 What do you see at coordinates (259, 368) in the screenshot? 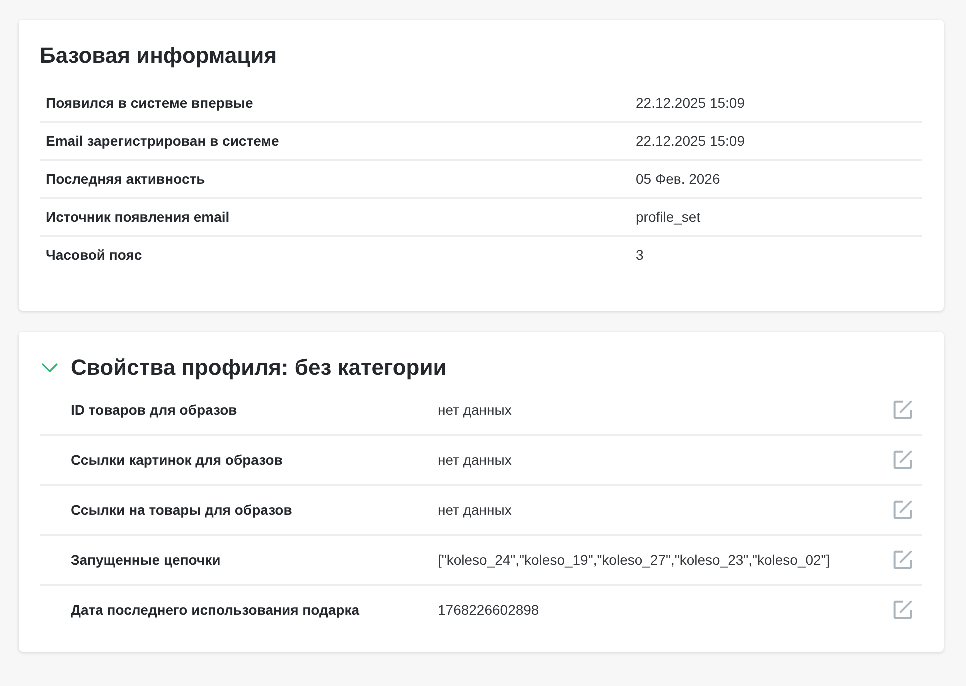
I see `section-title: Свойства профиля: без категории` at bounding box center [259, 368].